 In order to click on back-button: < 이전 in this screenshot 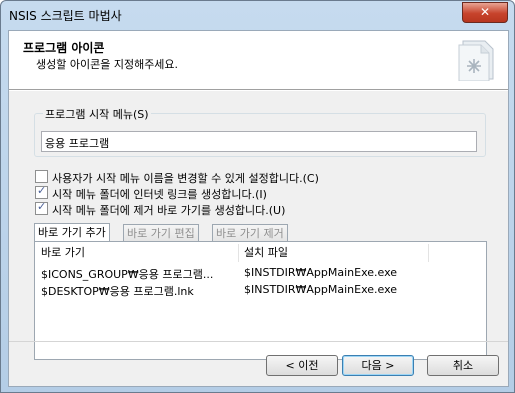, I will do `click(302, 365)`.